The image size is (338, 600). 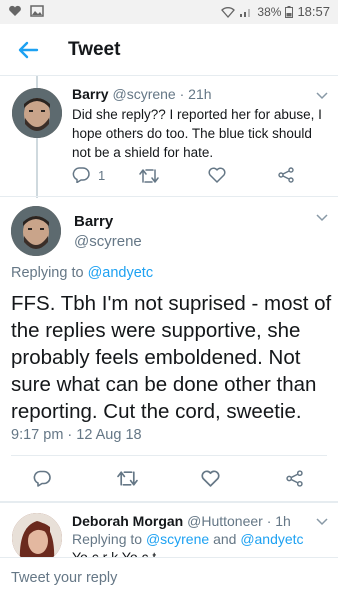 I want to click on clock: 18:57, so click(x=313, y=11).